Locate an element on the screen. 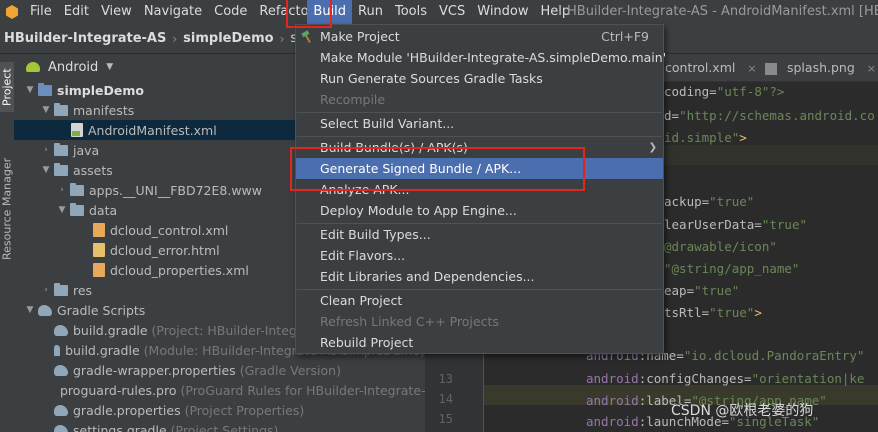 This screenshot has width=878, height=432. menu-window: Window is located at coordinates (502, 12).